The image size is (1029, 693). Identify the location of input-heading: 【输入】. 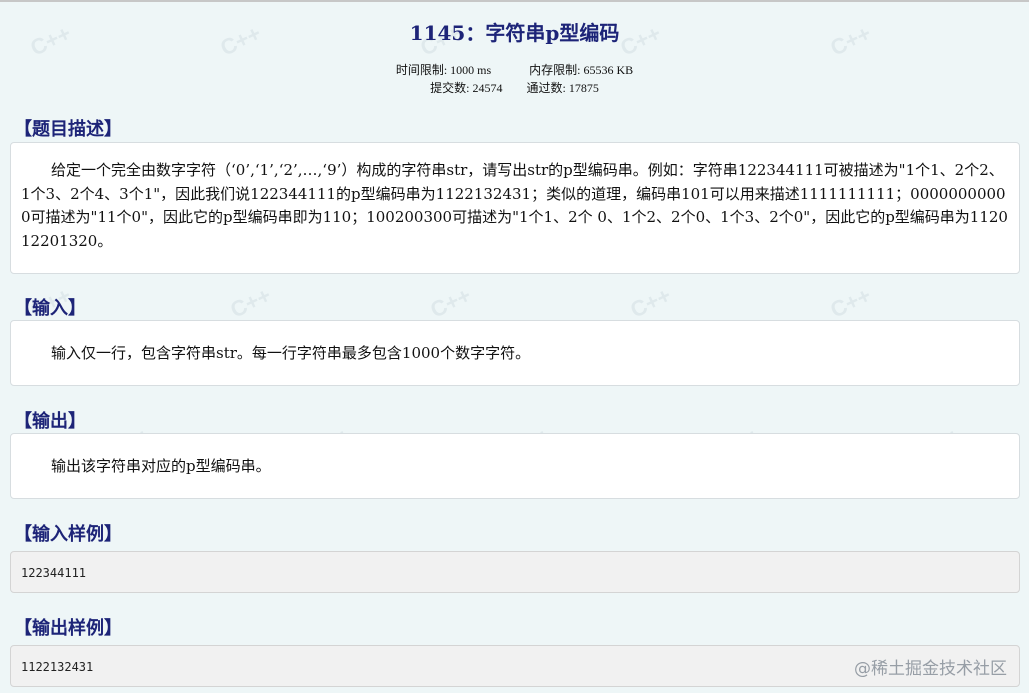
(50, 308).